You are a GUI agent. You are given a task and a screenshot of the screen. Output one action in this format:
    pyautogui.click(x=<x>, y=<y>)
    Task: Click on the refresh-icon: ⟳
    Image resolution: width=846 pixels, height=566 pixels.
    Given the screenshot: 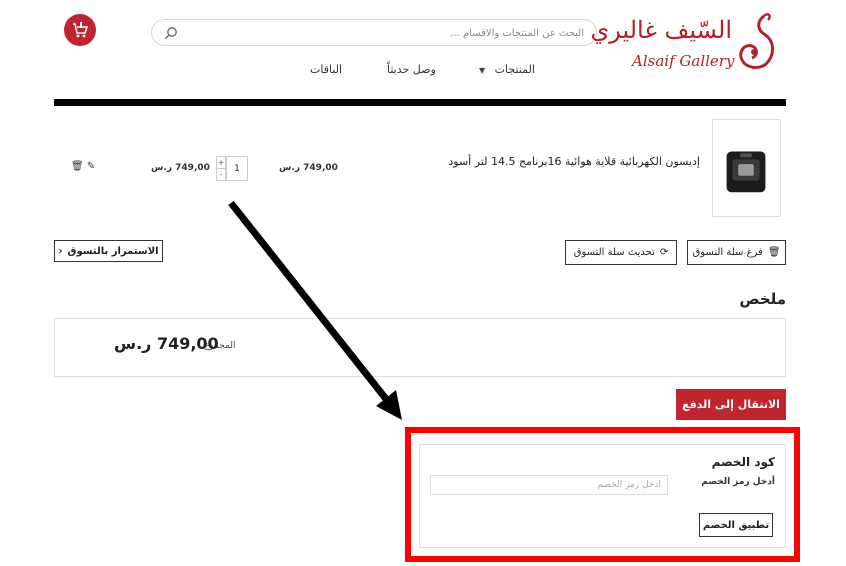 What is the action you would take?
    pyautogui.click(x=664, y=252)
    